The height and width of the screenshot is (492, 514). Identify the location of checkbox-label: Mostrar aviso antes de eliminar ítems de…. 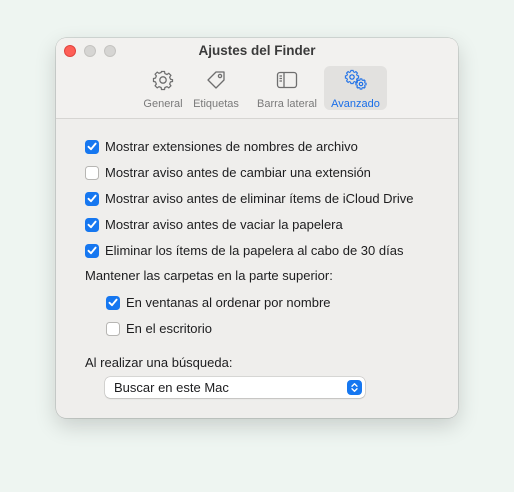
(259, 198).